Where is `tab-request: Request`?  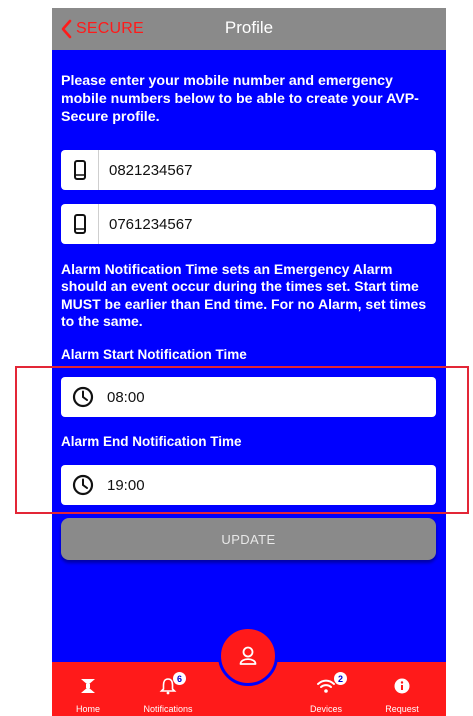
tab-request: Request is located at coordinates (402, 689).